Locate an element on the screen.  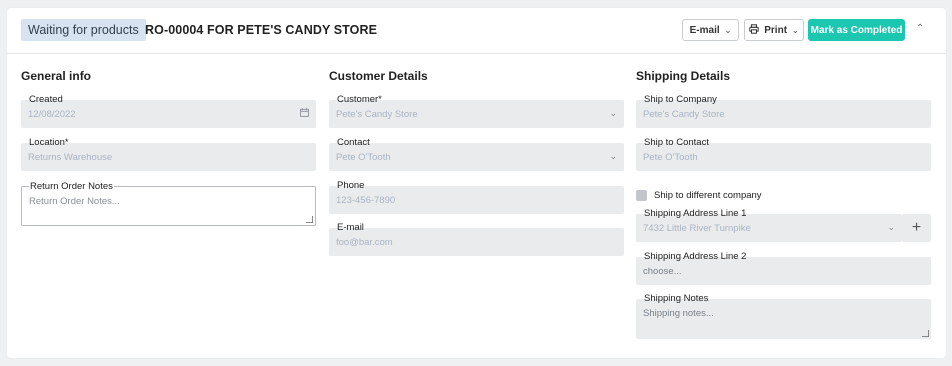
page-title: RO-00004 FOR PETE'S CANDY STORE is located at coordinates (261, 30).